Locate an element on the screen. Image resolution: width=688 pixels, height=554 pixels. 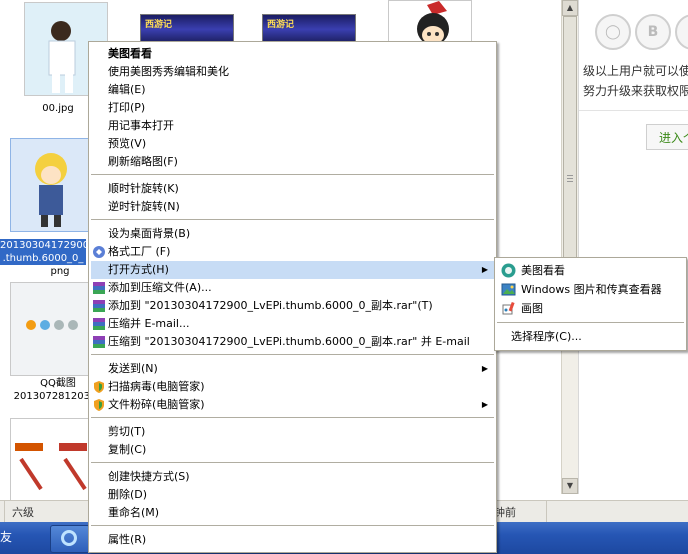
anime-character-thumbnail is located at coordinates (51, 190).